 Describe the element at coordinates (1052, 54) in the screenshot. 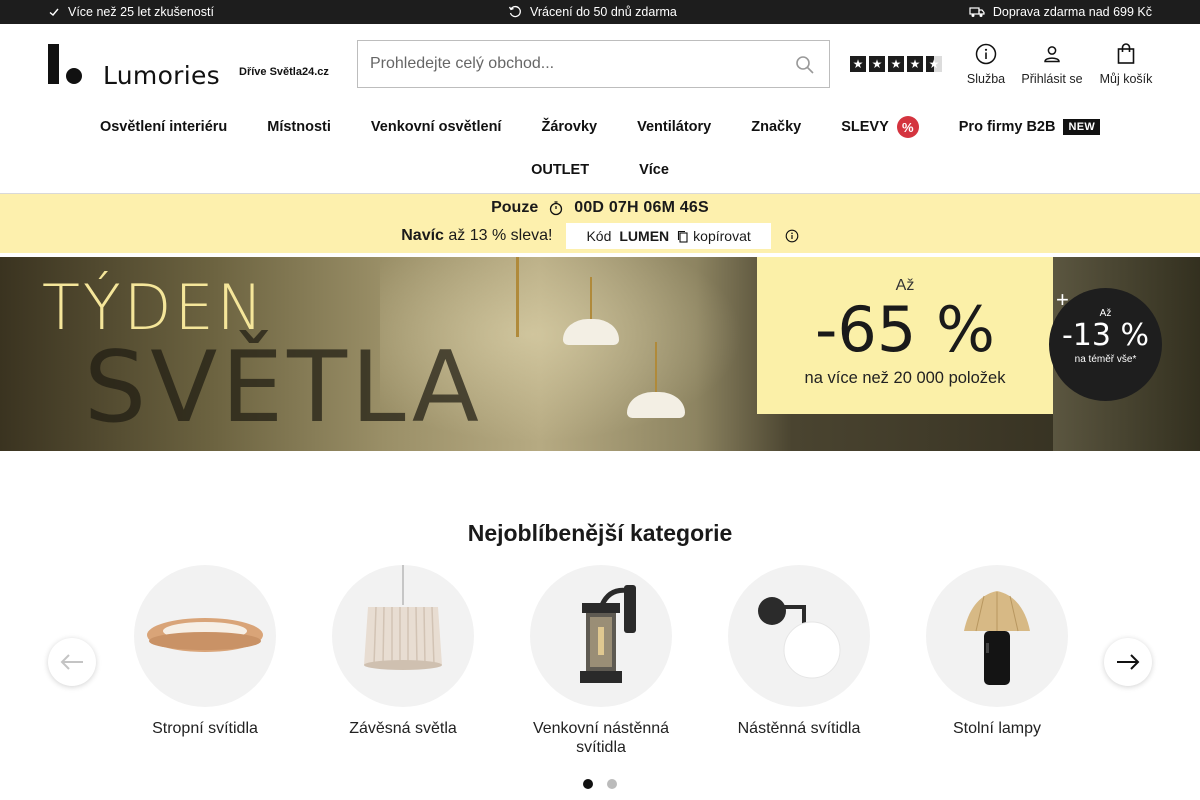

I see `user-icon` at that location.